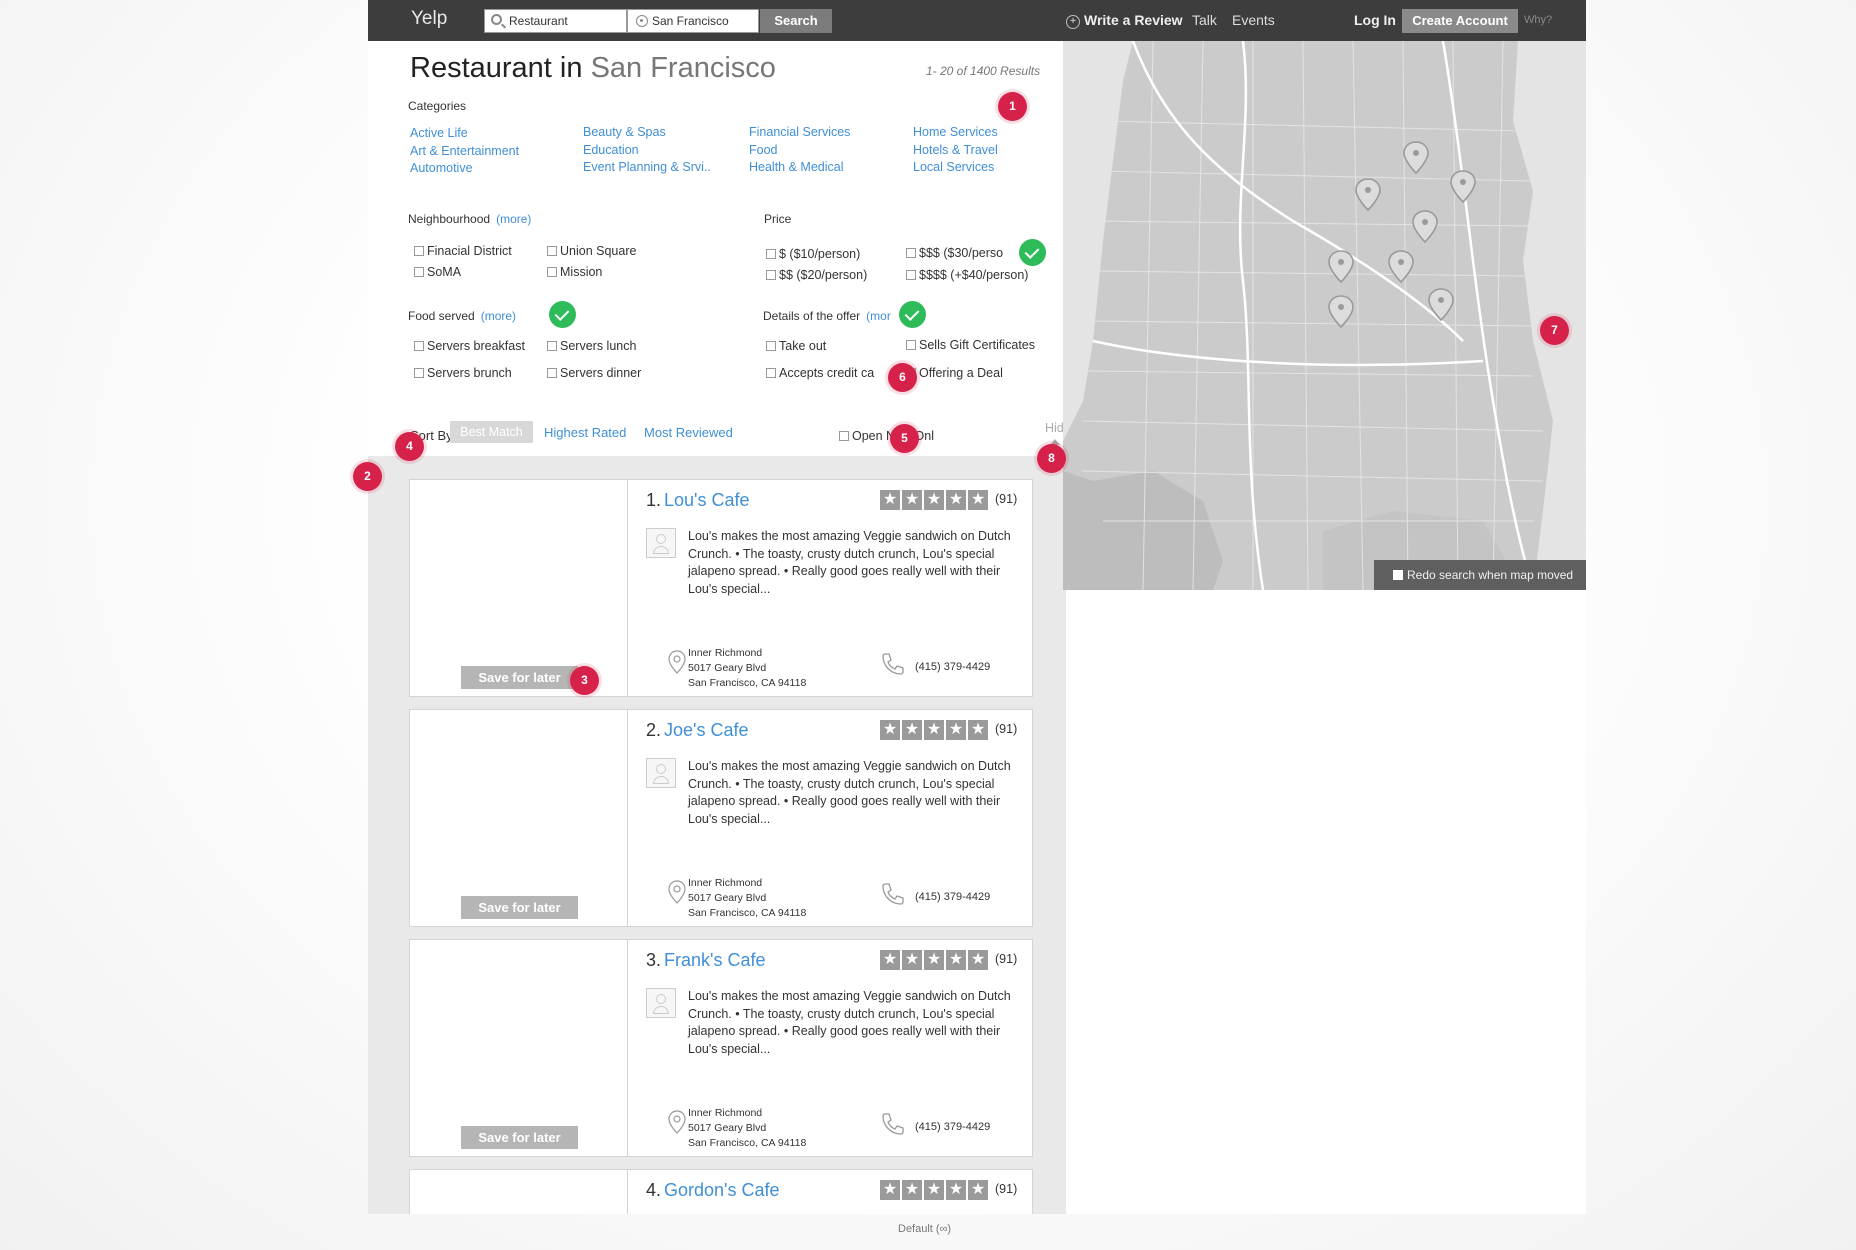  What do you see at coordinates (574, 272) in the screenshot?
I see `neighbourhood-checkbox: Mission` at bounding box center [574, 272].